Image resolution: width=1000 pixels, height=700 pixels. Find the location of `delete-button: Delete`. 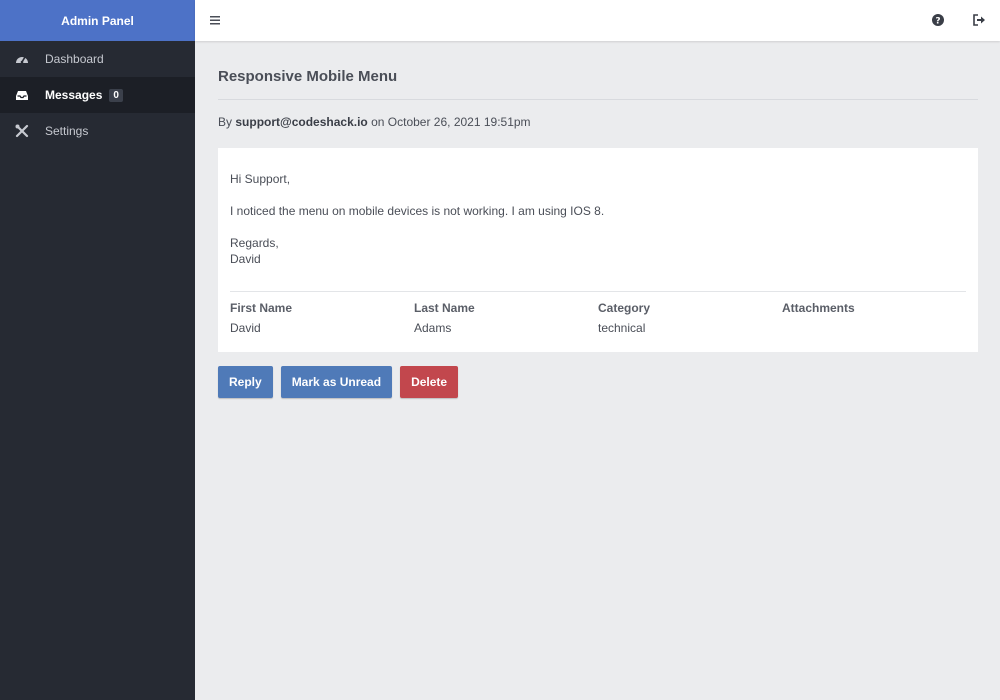

delete-button: Delete is located at coordinates (429, 382).